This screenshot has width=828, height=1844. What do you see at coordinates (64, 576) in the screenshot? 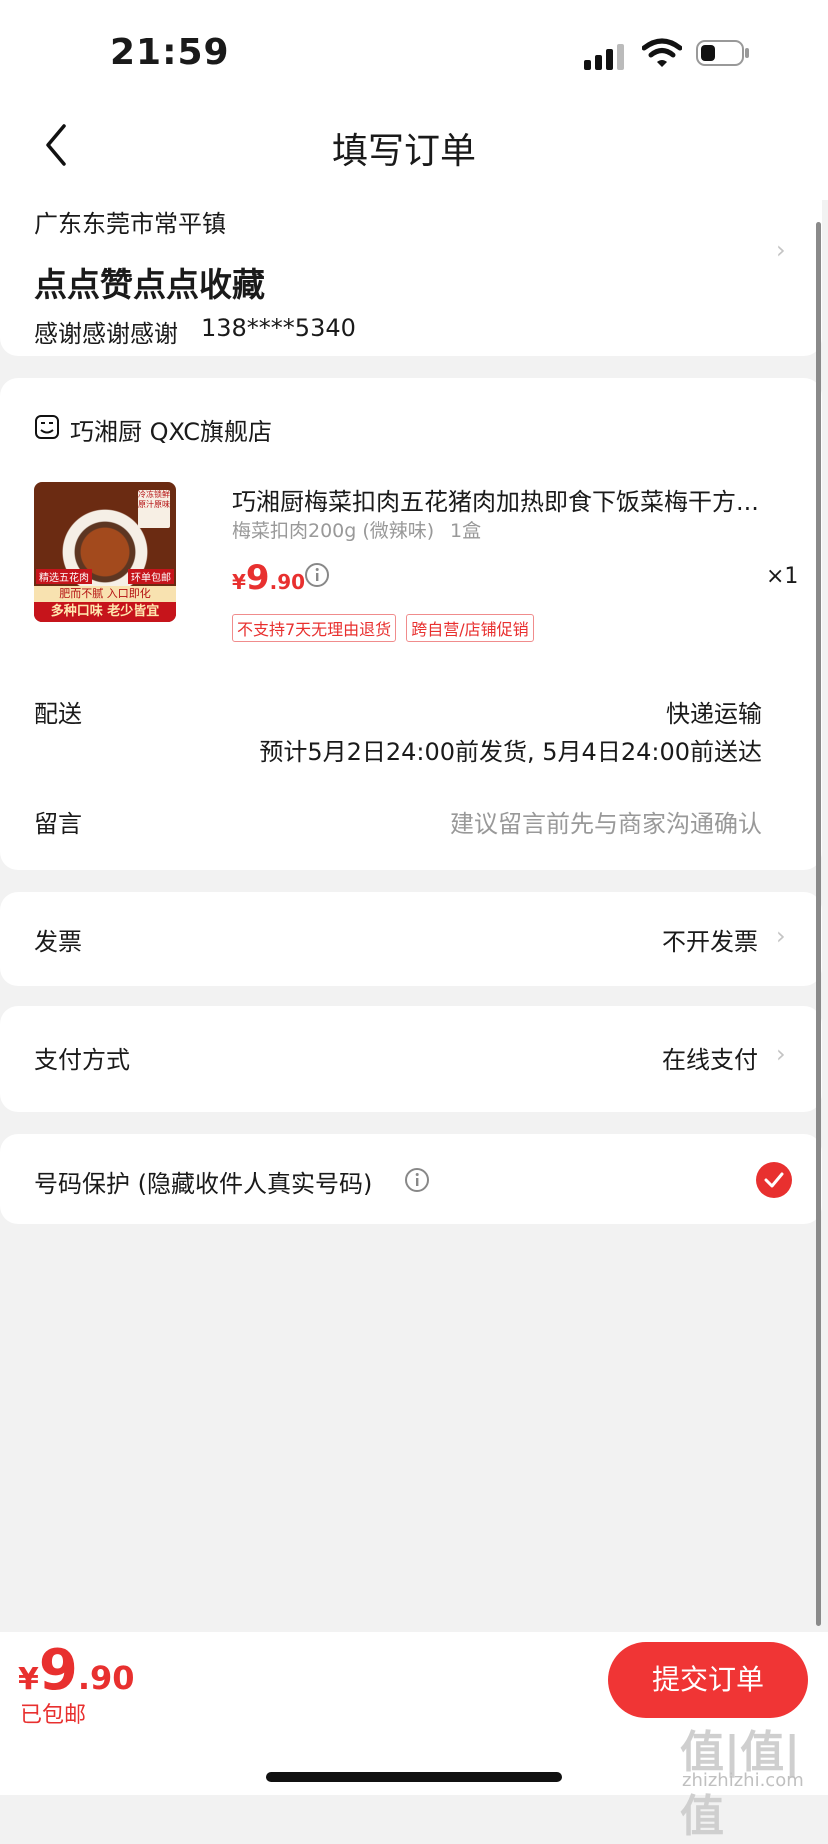
I see `product-image-badge: 精选五花肉` at bounding box center [64, 576].